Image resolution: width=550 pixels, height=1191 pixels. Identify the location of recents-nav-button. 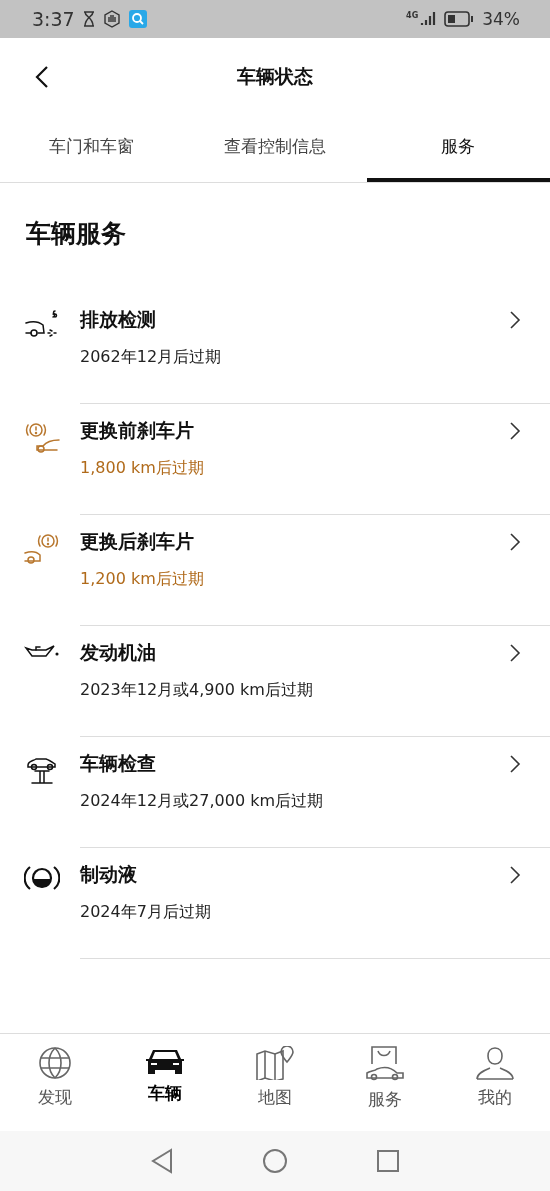
(388, 1161).